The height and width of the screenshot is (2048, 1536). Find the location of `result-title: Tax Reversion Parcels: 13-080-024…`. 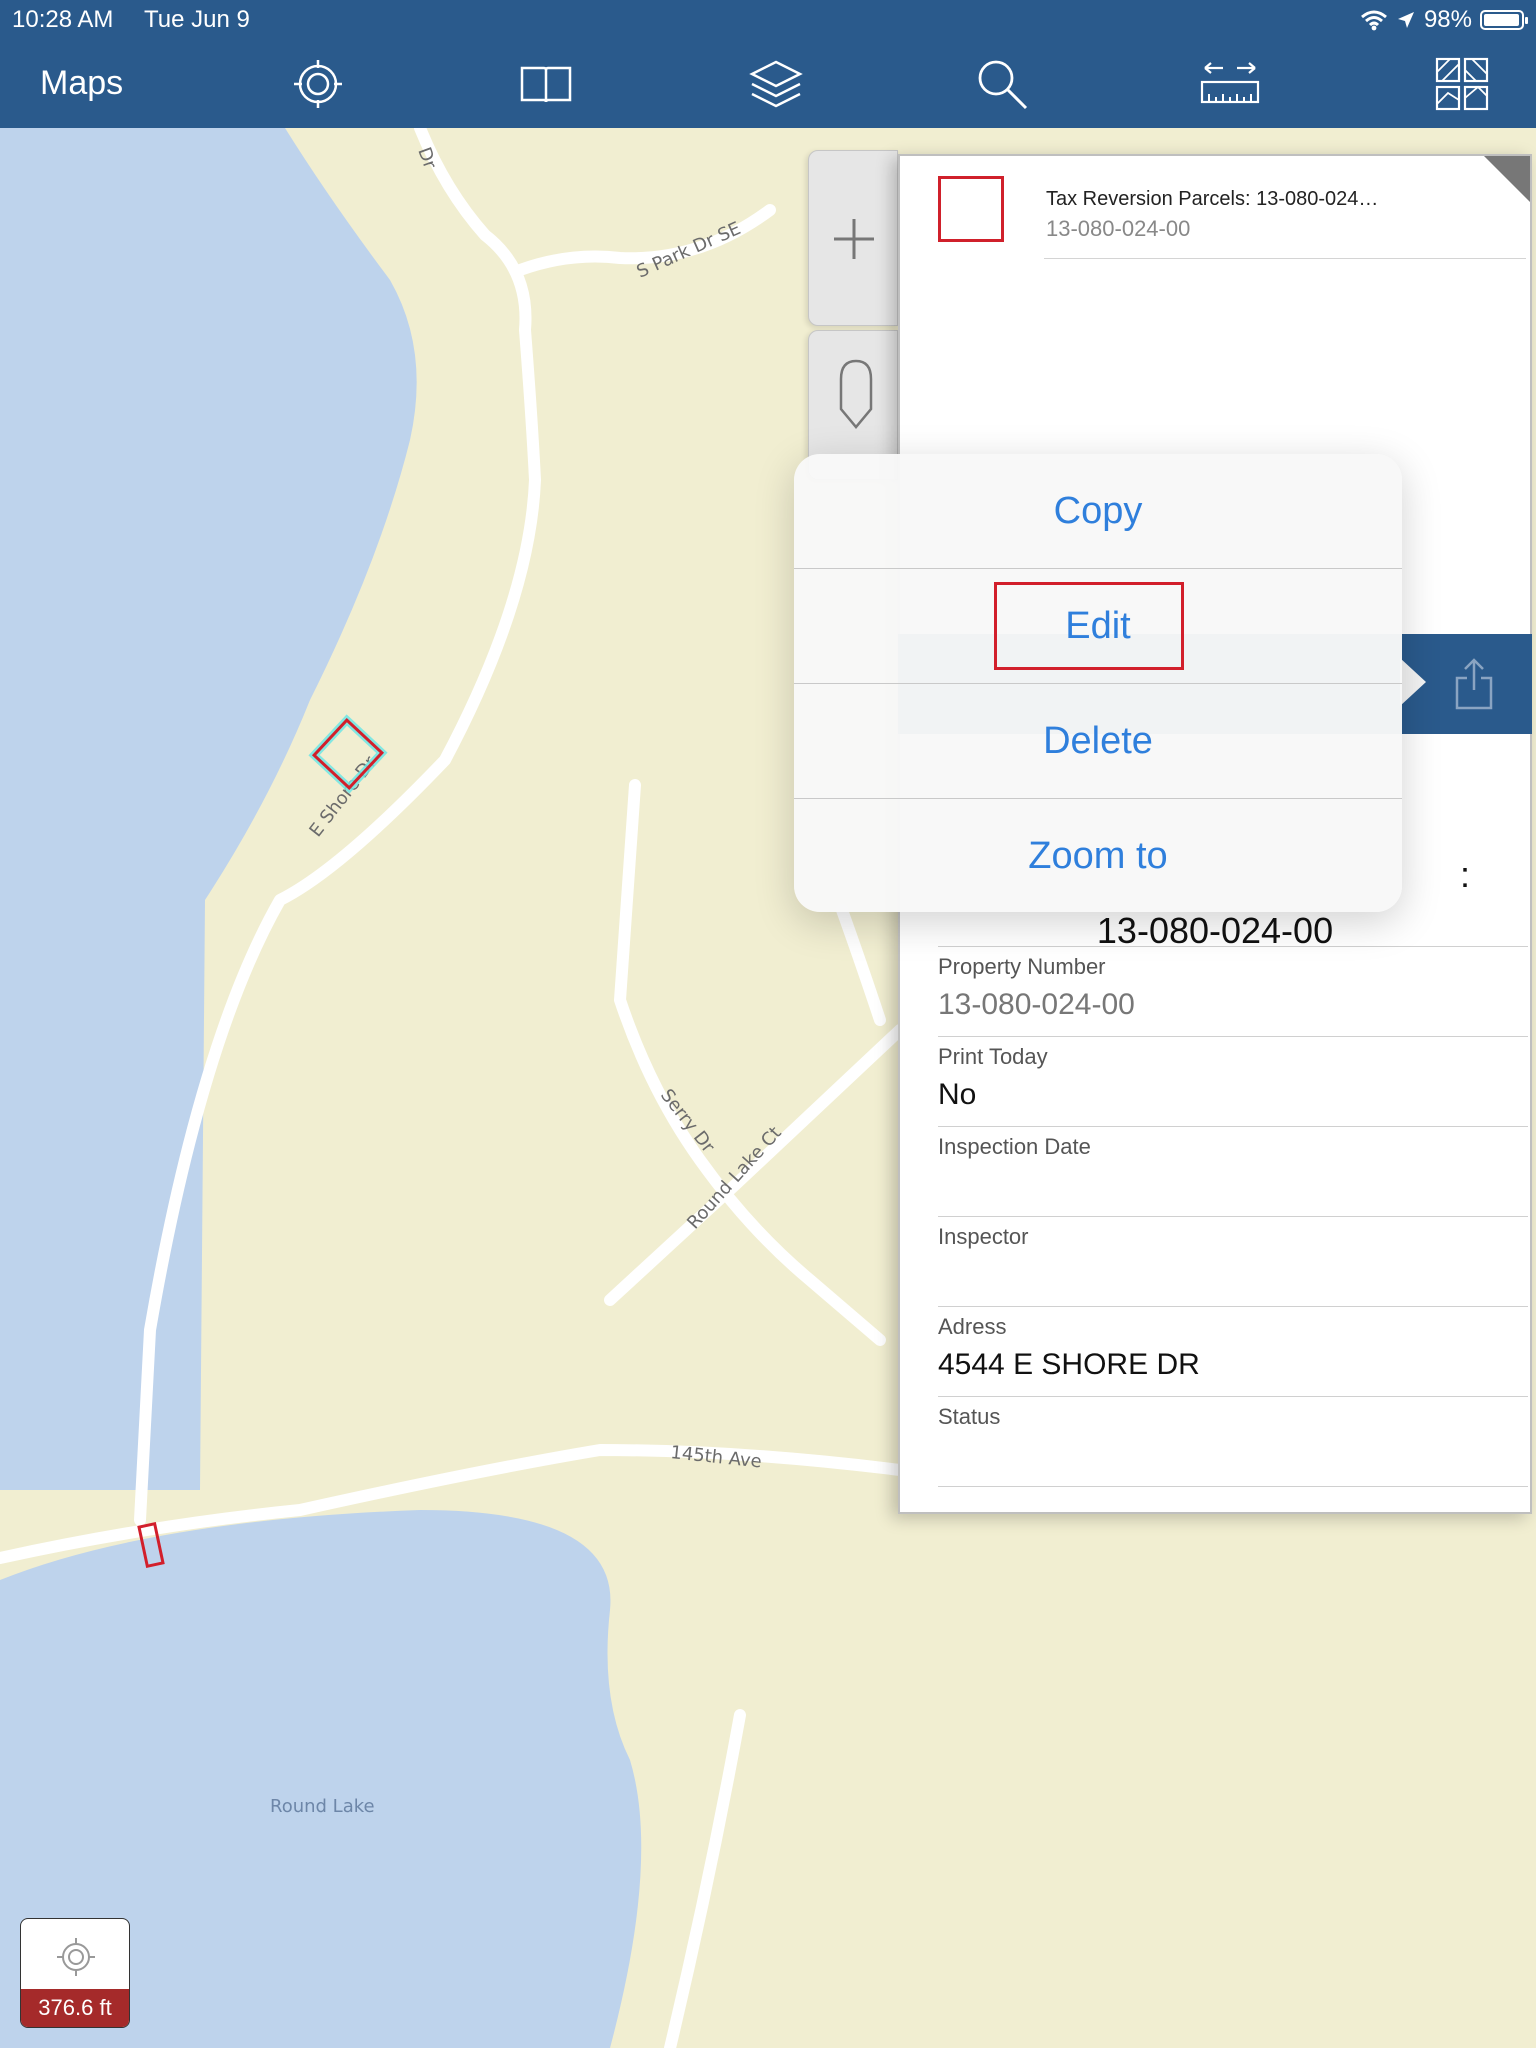

result-title: Tax Reversion Parcels: 13-080-024… is located at coordinates (1212, 199).